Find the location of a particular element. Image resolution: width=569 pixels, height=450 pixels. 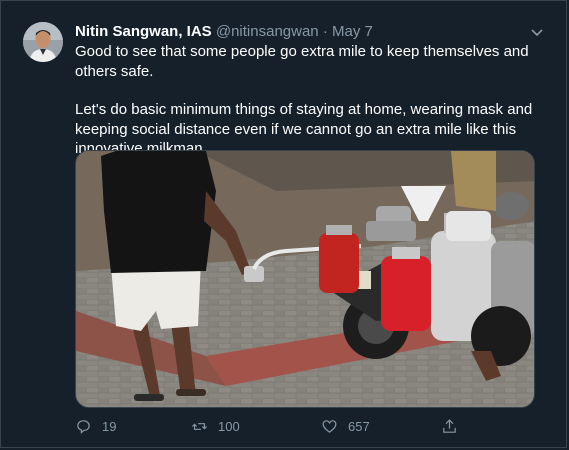

like-button: 657 is located at coordinates (345, 426).